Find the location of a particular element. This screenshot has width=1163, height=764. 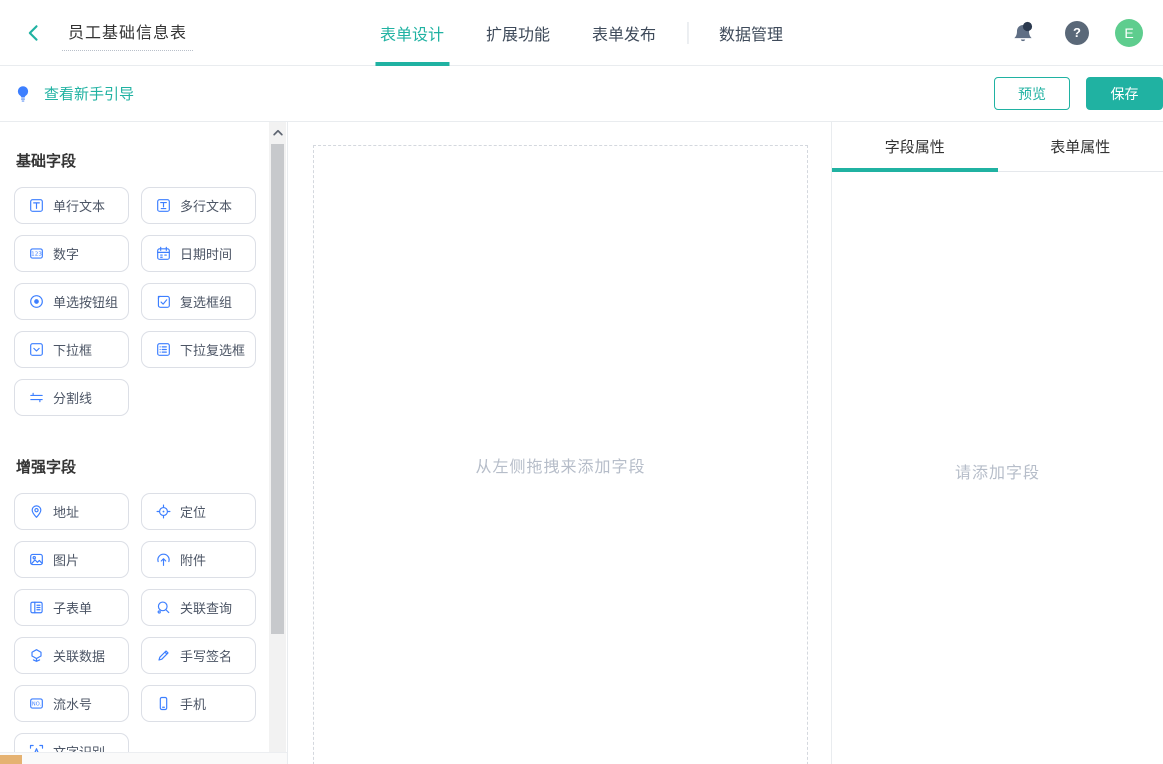

field-item-image: 图片 is located at coordinates (71, 559).